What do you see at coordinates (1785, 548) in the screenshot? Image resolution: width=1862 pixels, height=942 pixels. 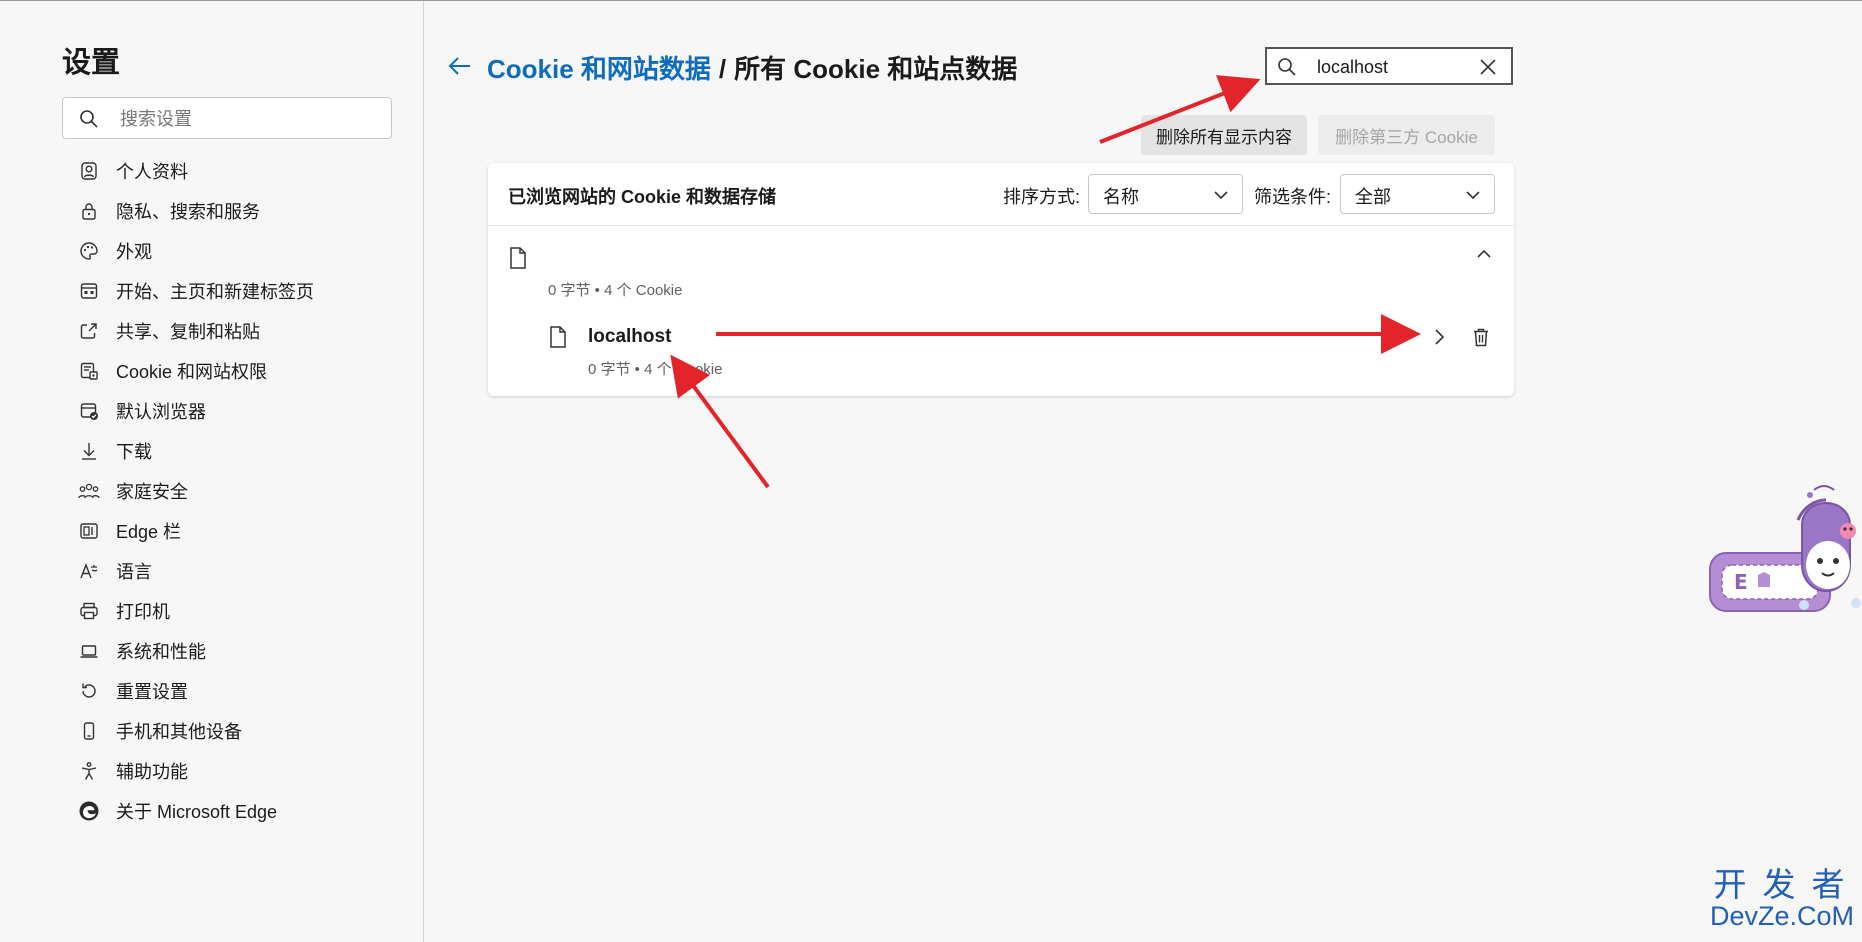 I see `decorative-sticker-image: E` at bounding box center [1785, 548].